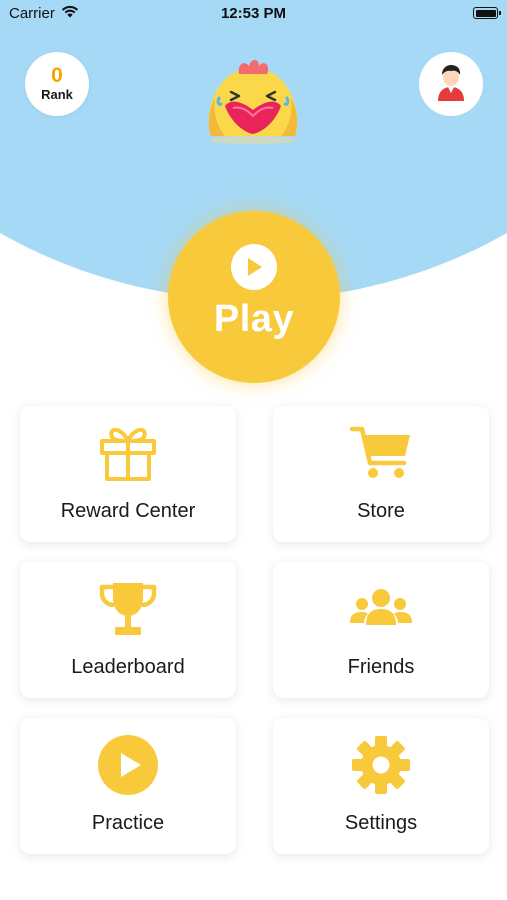  I want to click on gear-icon, so click(381, 765).